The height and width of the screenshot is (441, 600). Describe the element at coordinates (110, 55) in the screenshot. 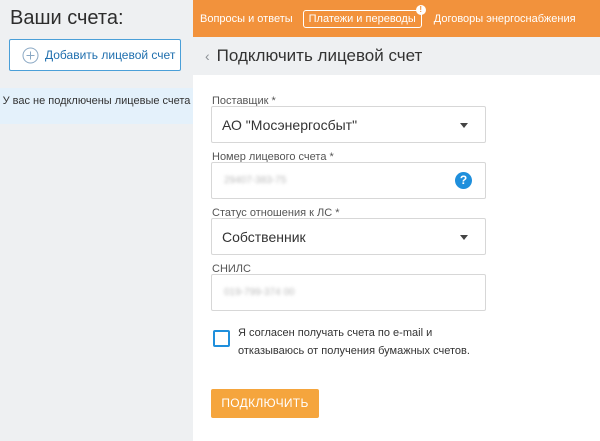

I see `add-account-label: Добавить лицевой счет` at that location.